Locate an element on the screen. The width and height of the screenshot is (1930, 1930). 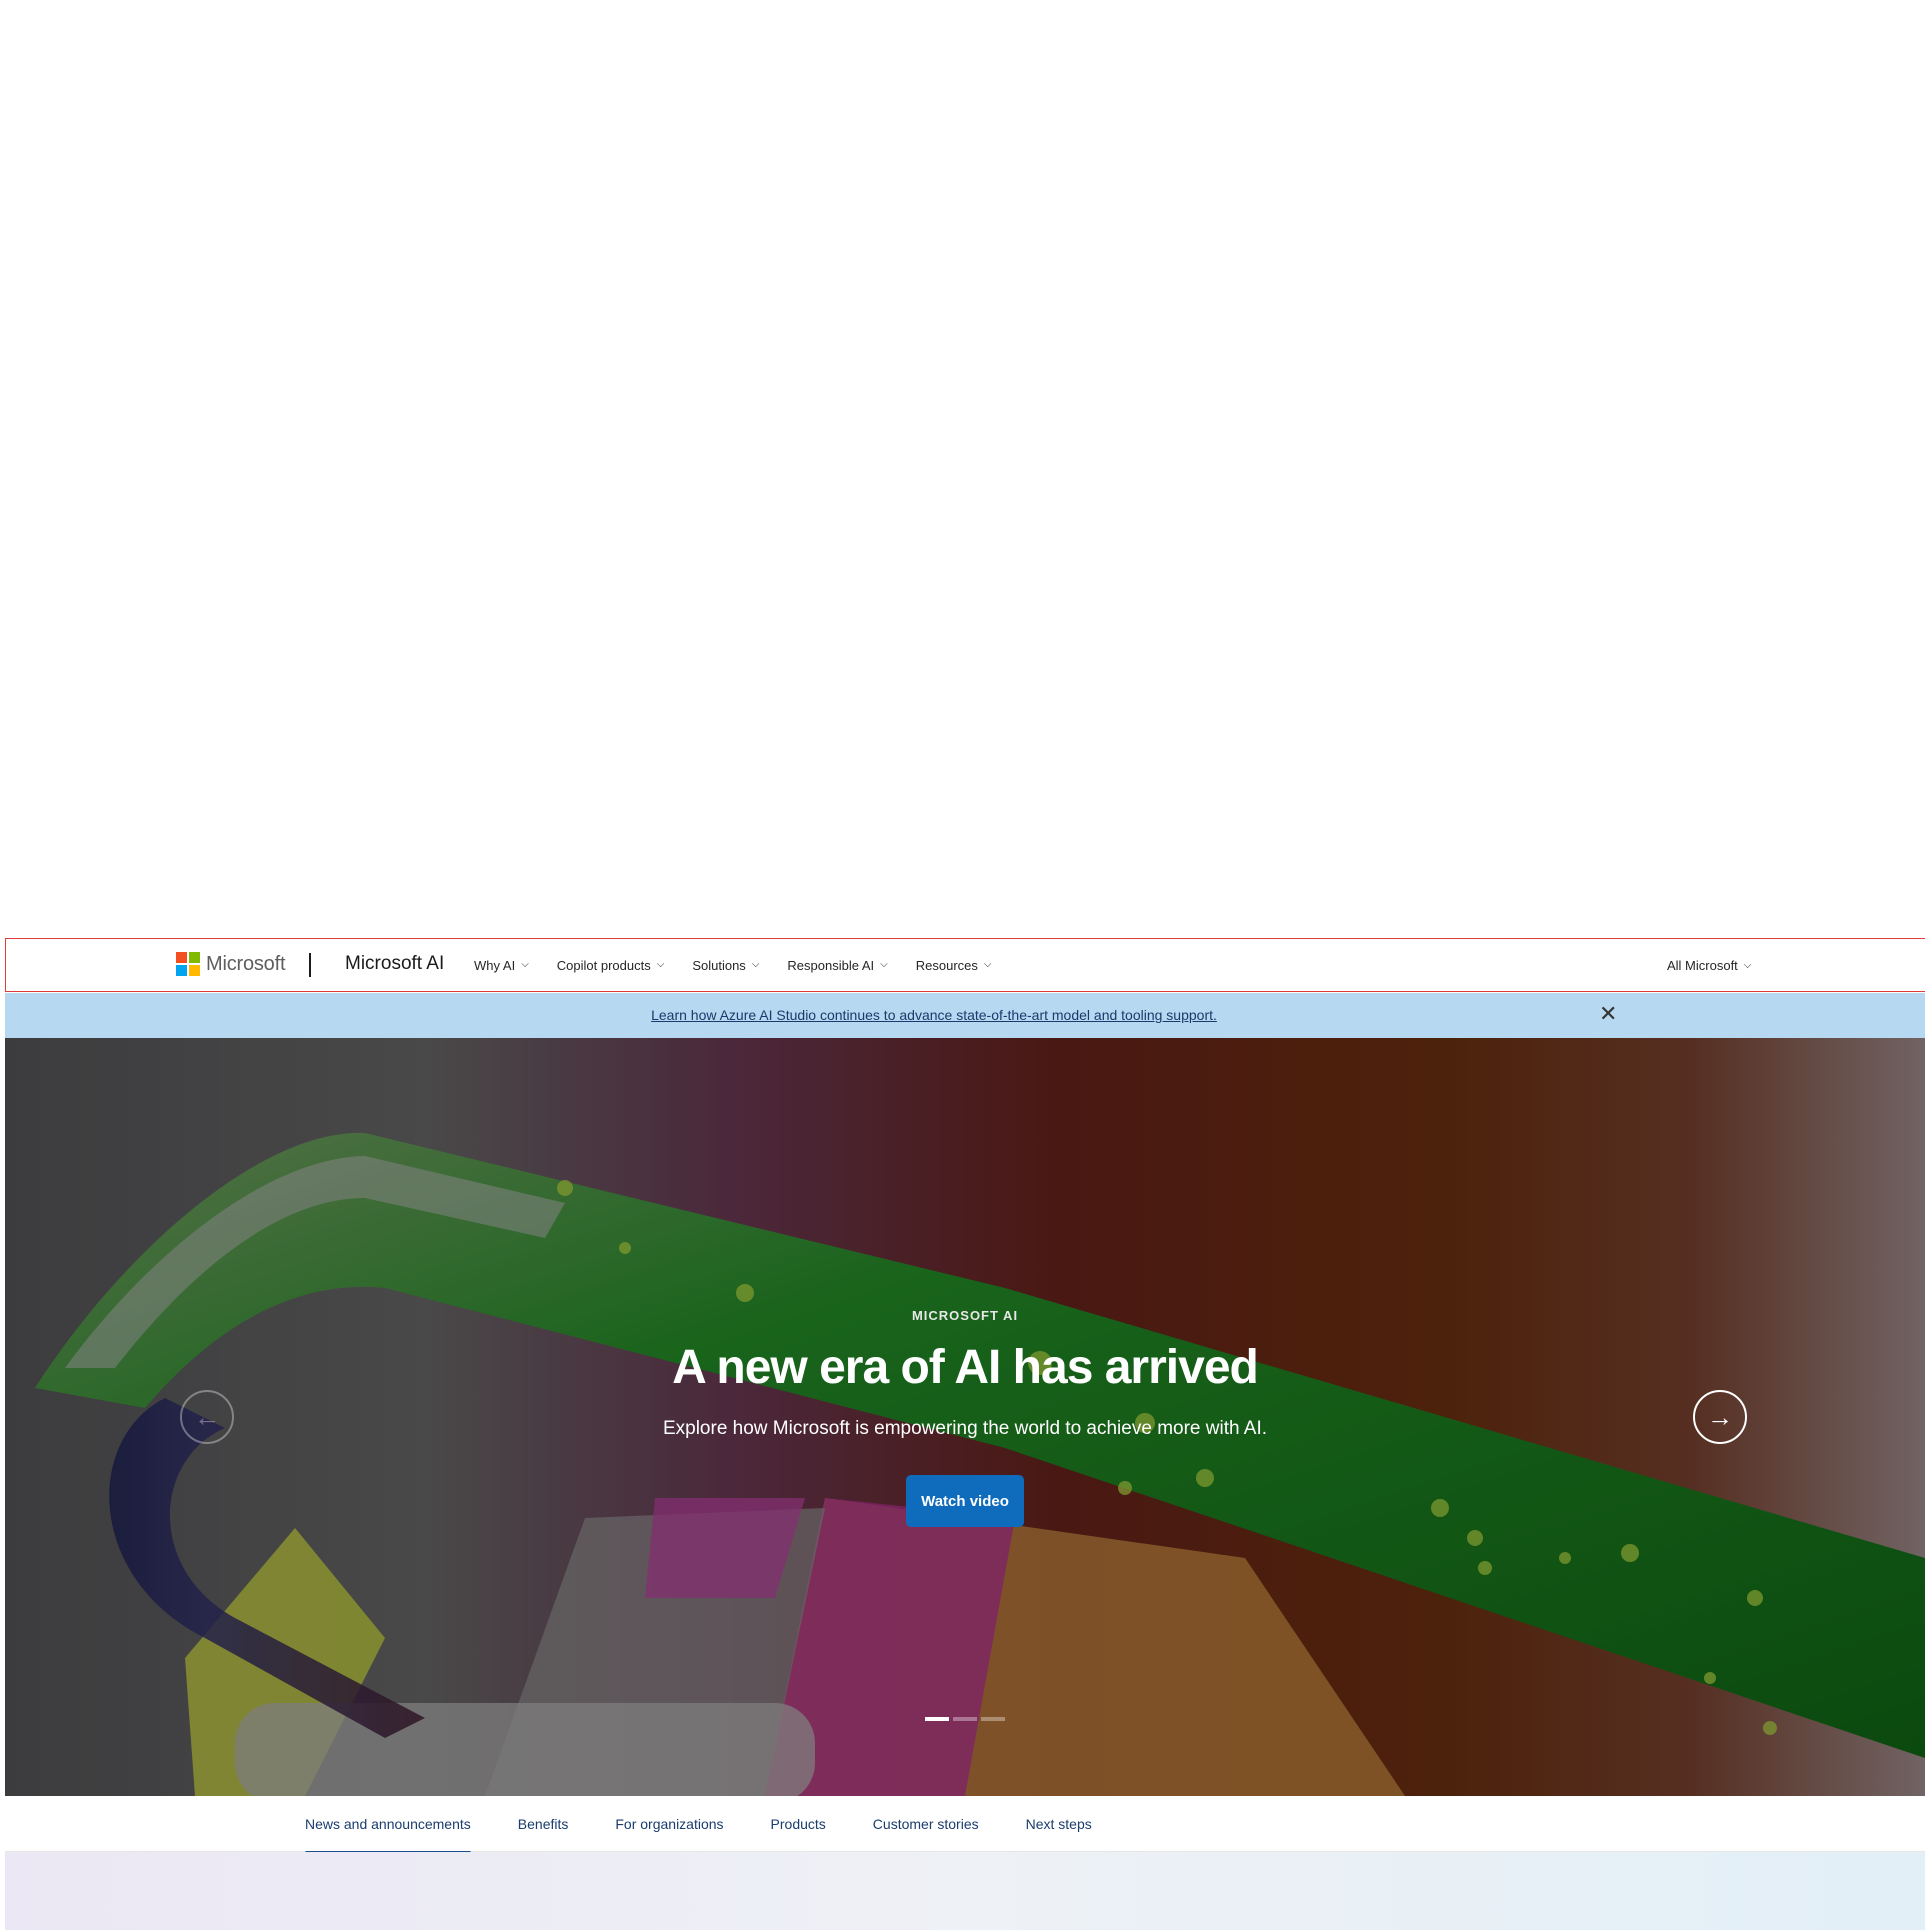
all-microsoft-label: All Microsoft is located at coordinates (1702, 965).